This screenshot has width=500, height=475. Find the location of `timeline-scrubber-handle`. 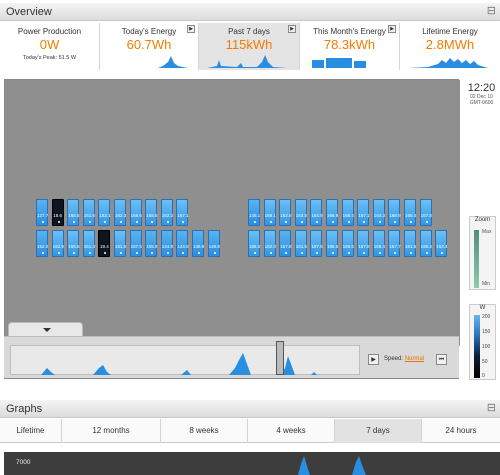

timeline-scrubber-handle is located at coordinates (280, 358).